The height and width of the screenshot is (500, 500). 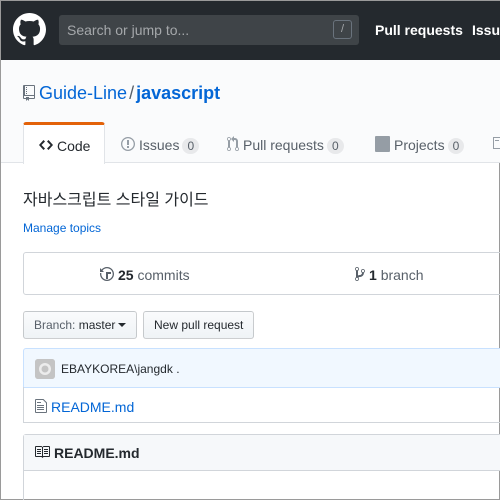 What do you see at coordinates (178, 369) in the screenshot?
I see `commit-message: .` at bounding box center [178, 369].